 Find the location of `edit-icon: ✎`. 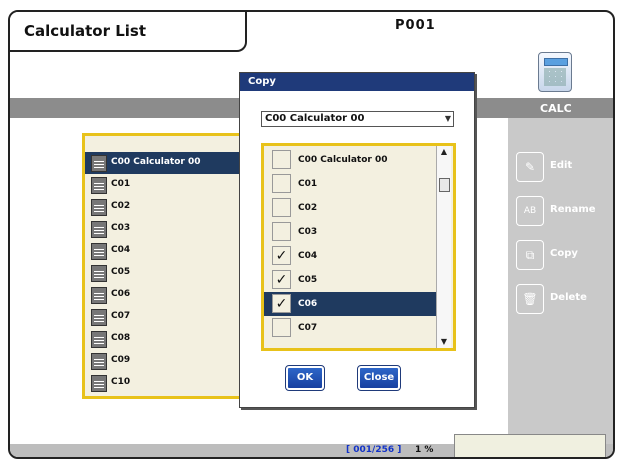

edit-icon: ✎ is located at coordinates (530, 167).